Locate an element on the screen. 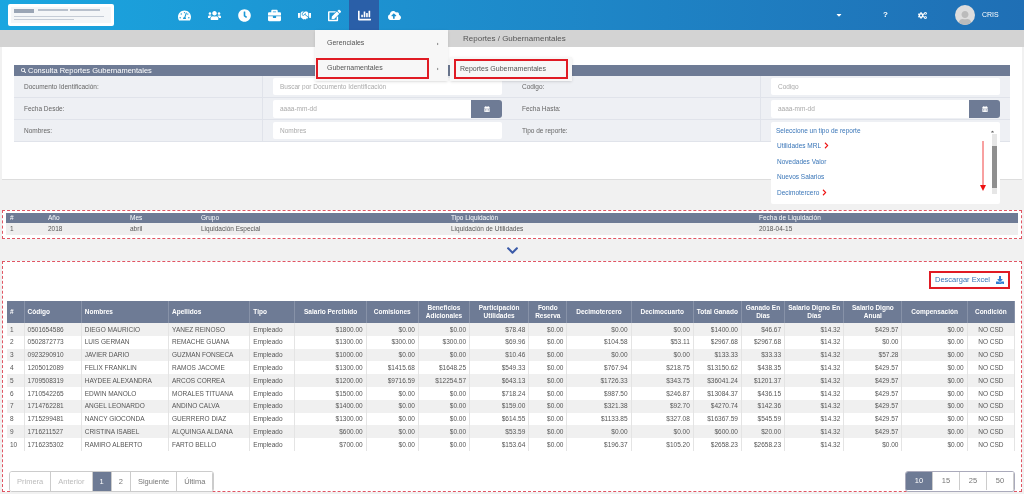  cloud-upload-icon is located at coordinates (394, 15).